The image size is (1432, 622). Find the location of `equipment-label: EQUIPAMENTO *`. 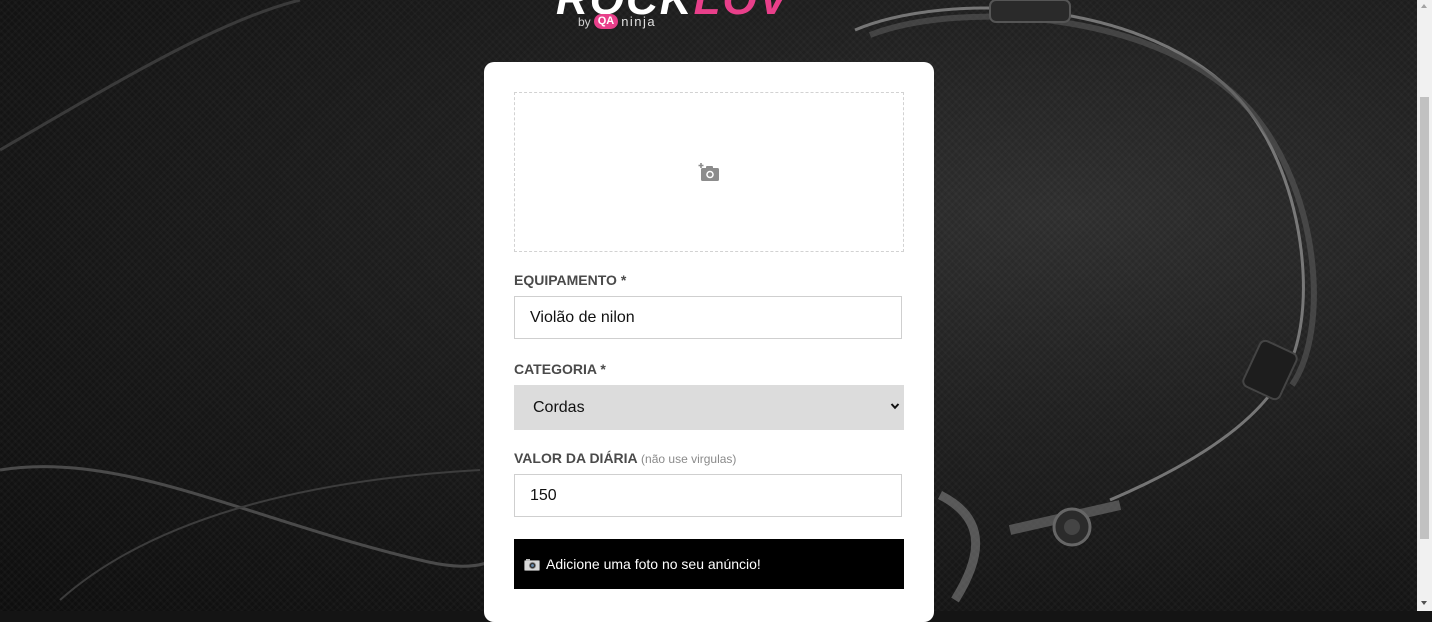

equipment-label: EQUIPAMENTO * is located at coordinates (570, 280).